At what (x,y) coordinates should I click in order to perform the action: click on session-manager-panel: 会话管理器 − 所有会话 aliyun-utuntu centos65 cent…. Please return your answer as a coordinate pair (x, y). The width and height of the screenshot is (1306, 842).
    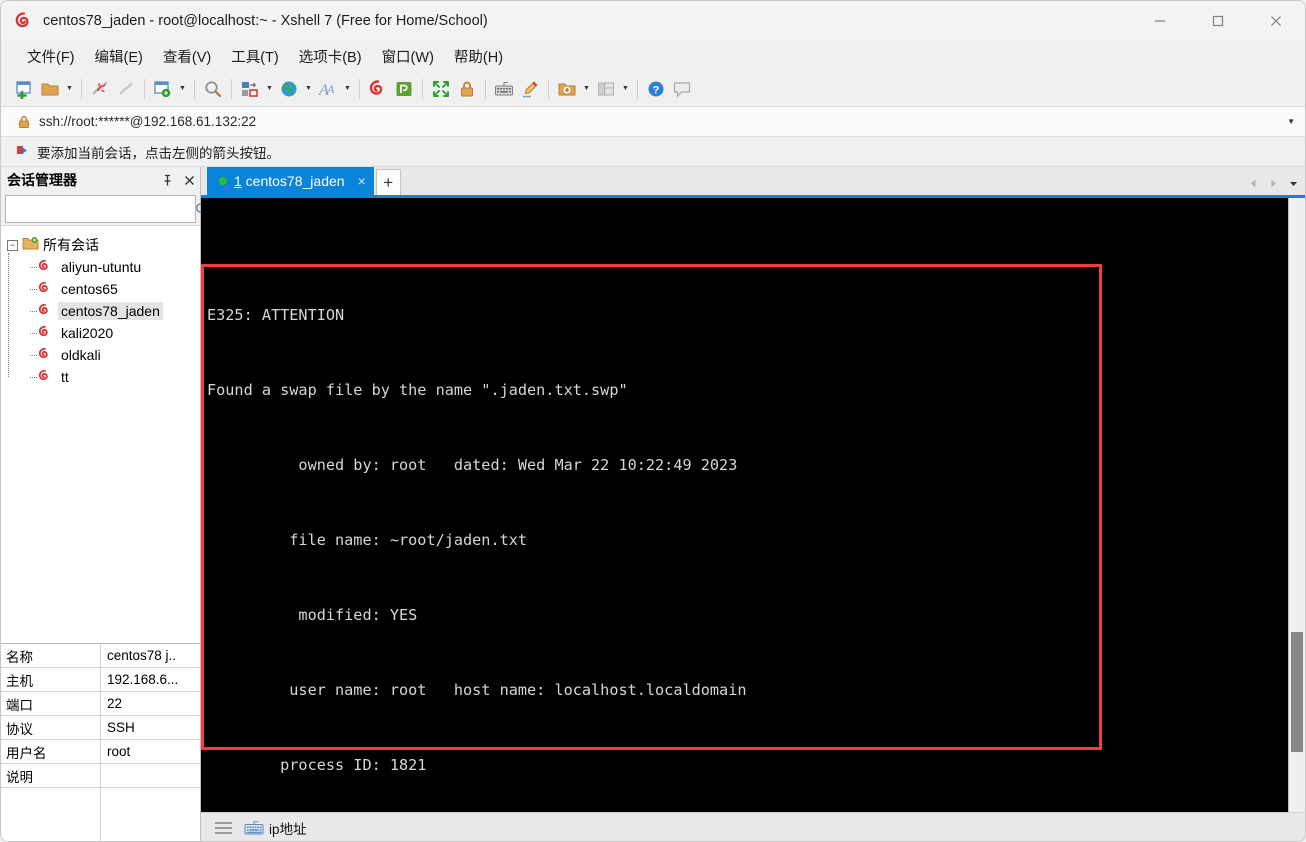
    Looking at the image, I should click on (105, 504).